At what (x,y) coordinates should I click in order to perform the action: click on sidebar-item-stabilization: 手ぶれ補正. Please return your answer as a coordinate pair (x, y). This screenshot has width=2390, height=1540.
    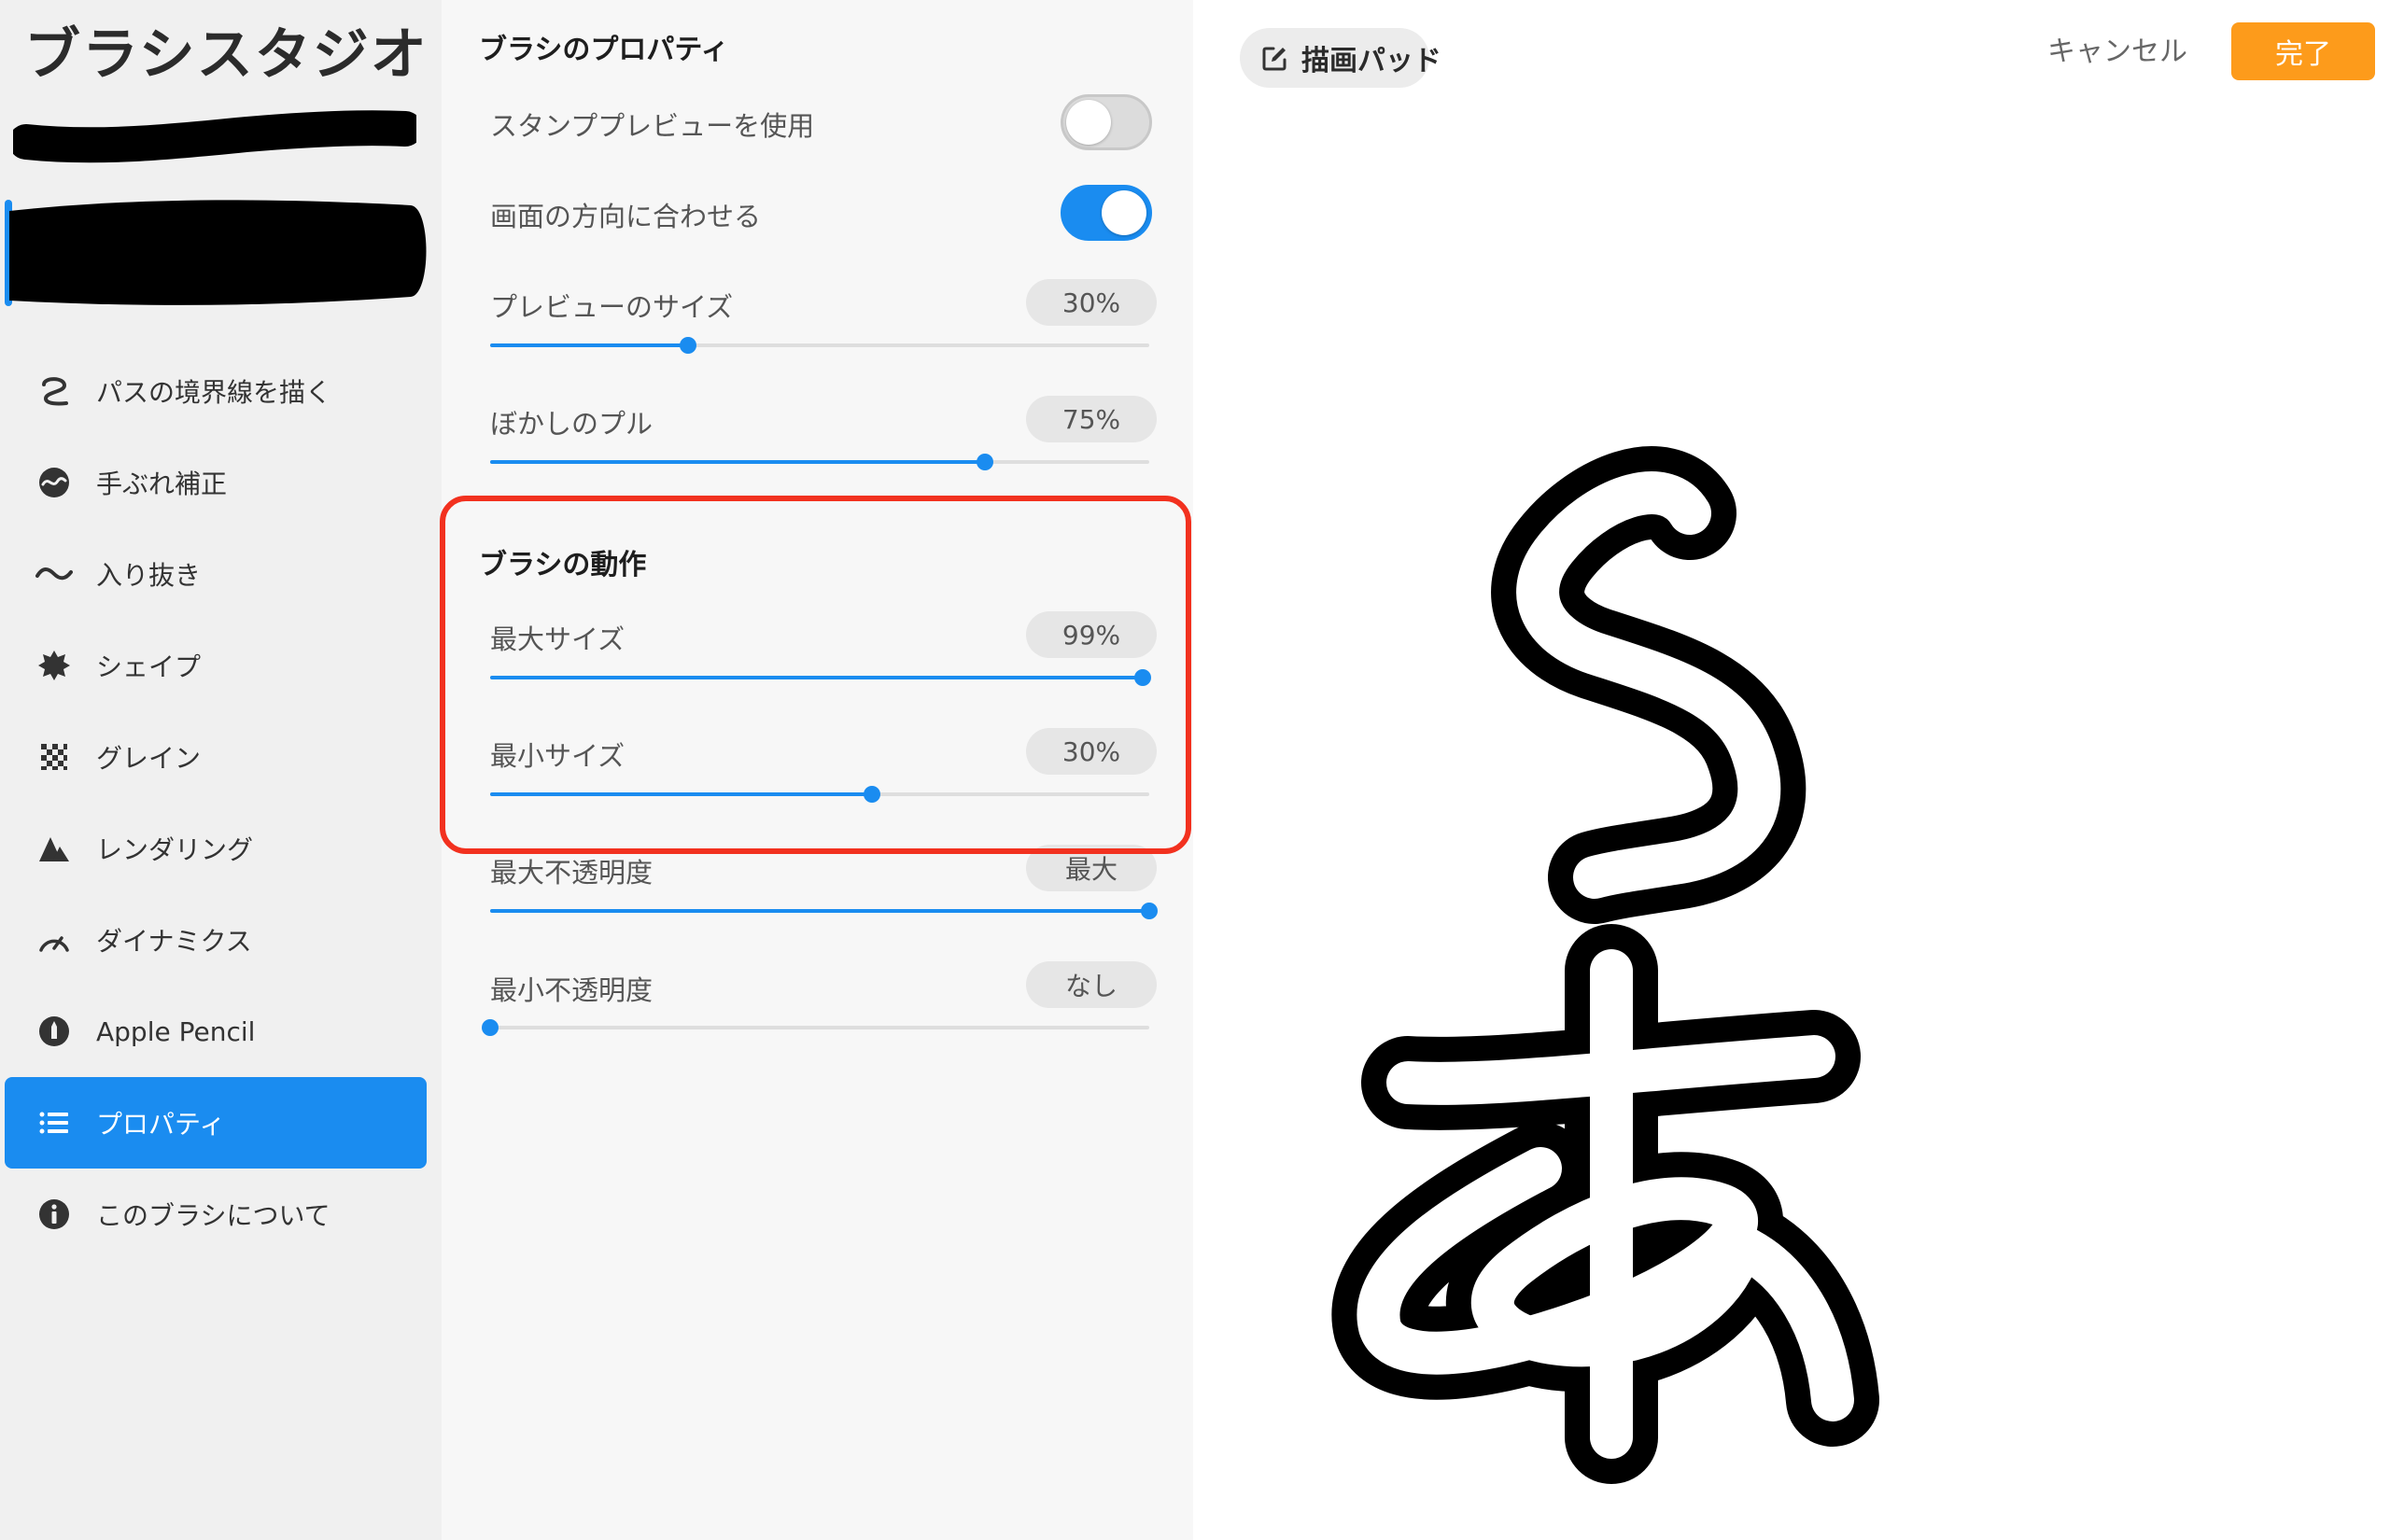
    Looking at the image, I should click on (216, 482).